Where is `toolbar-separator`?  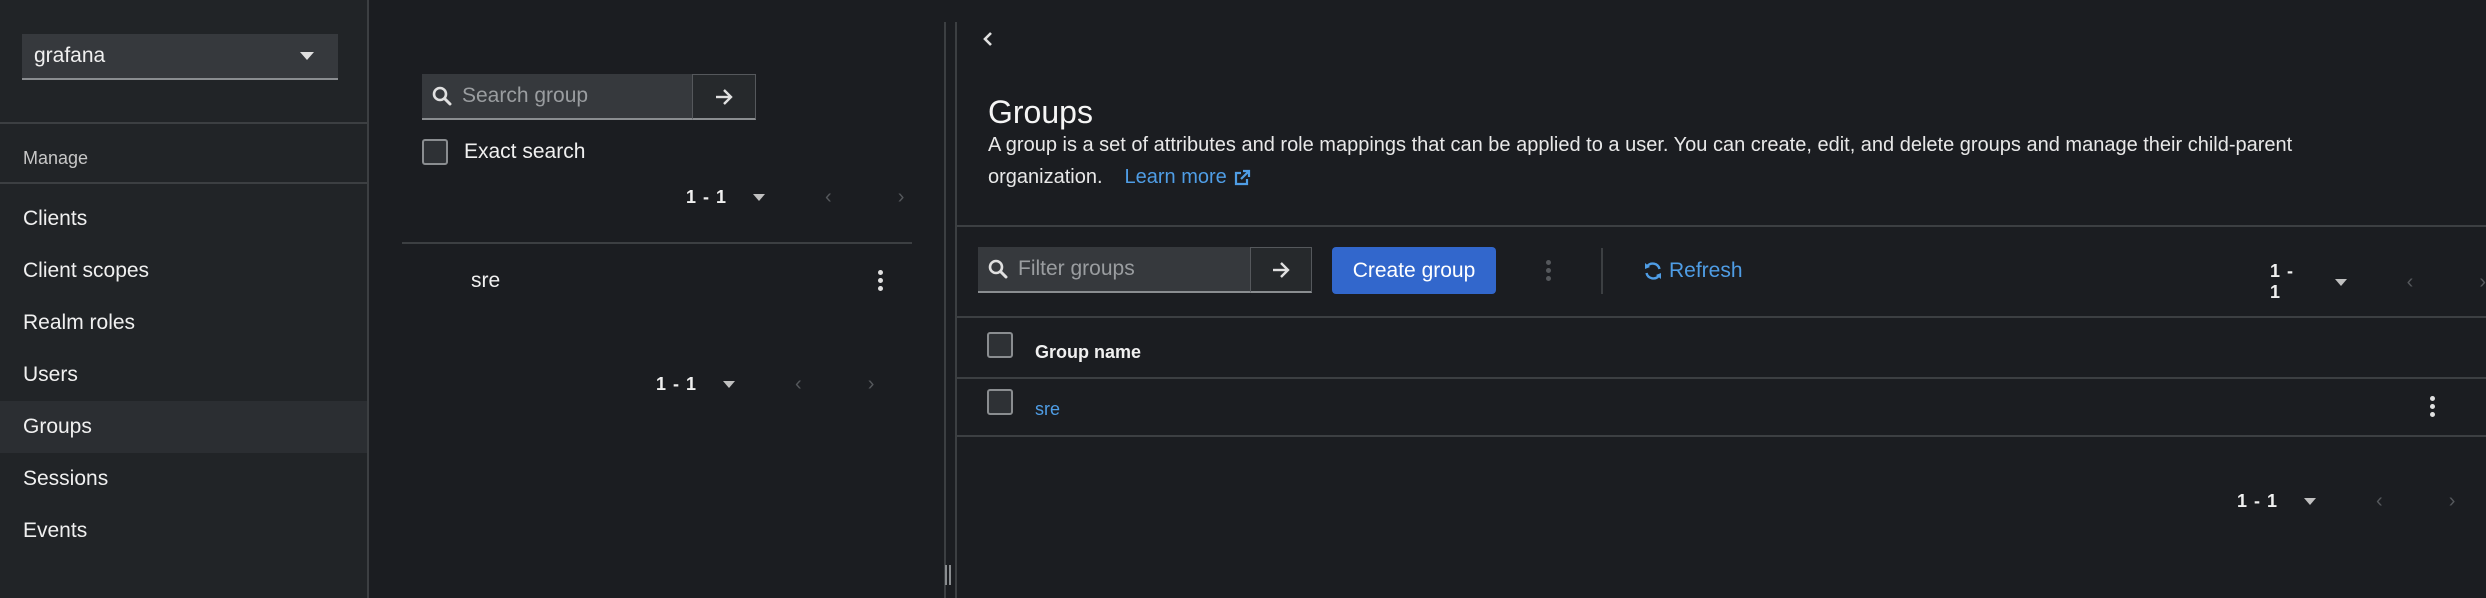 toolbar-separator is located at coordinates (1602, 271).